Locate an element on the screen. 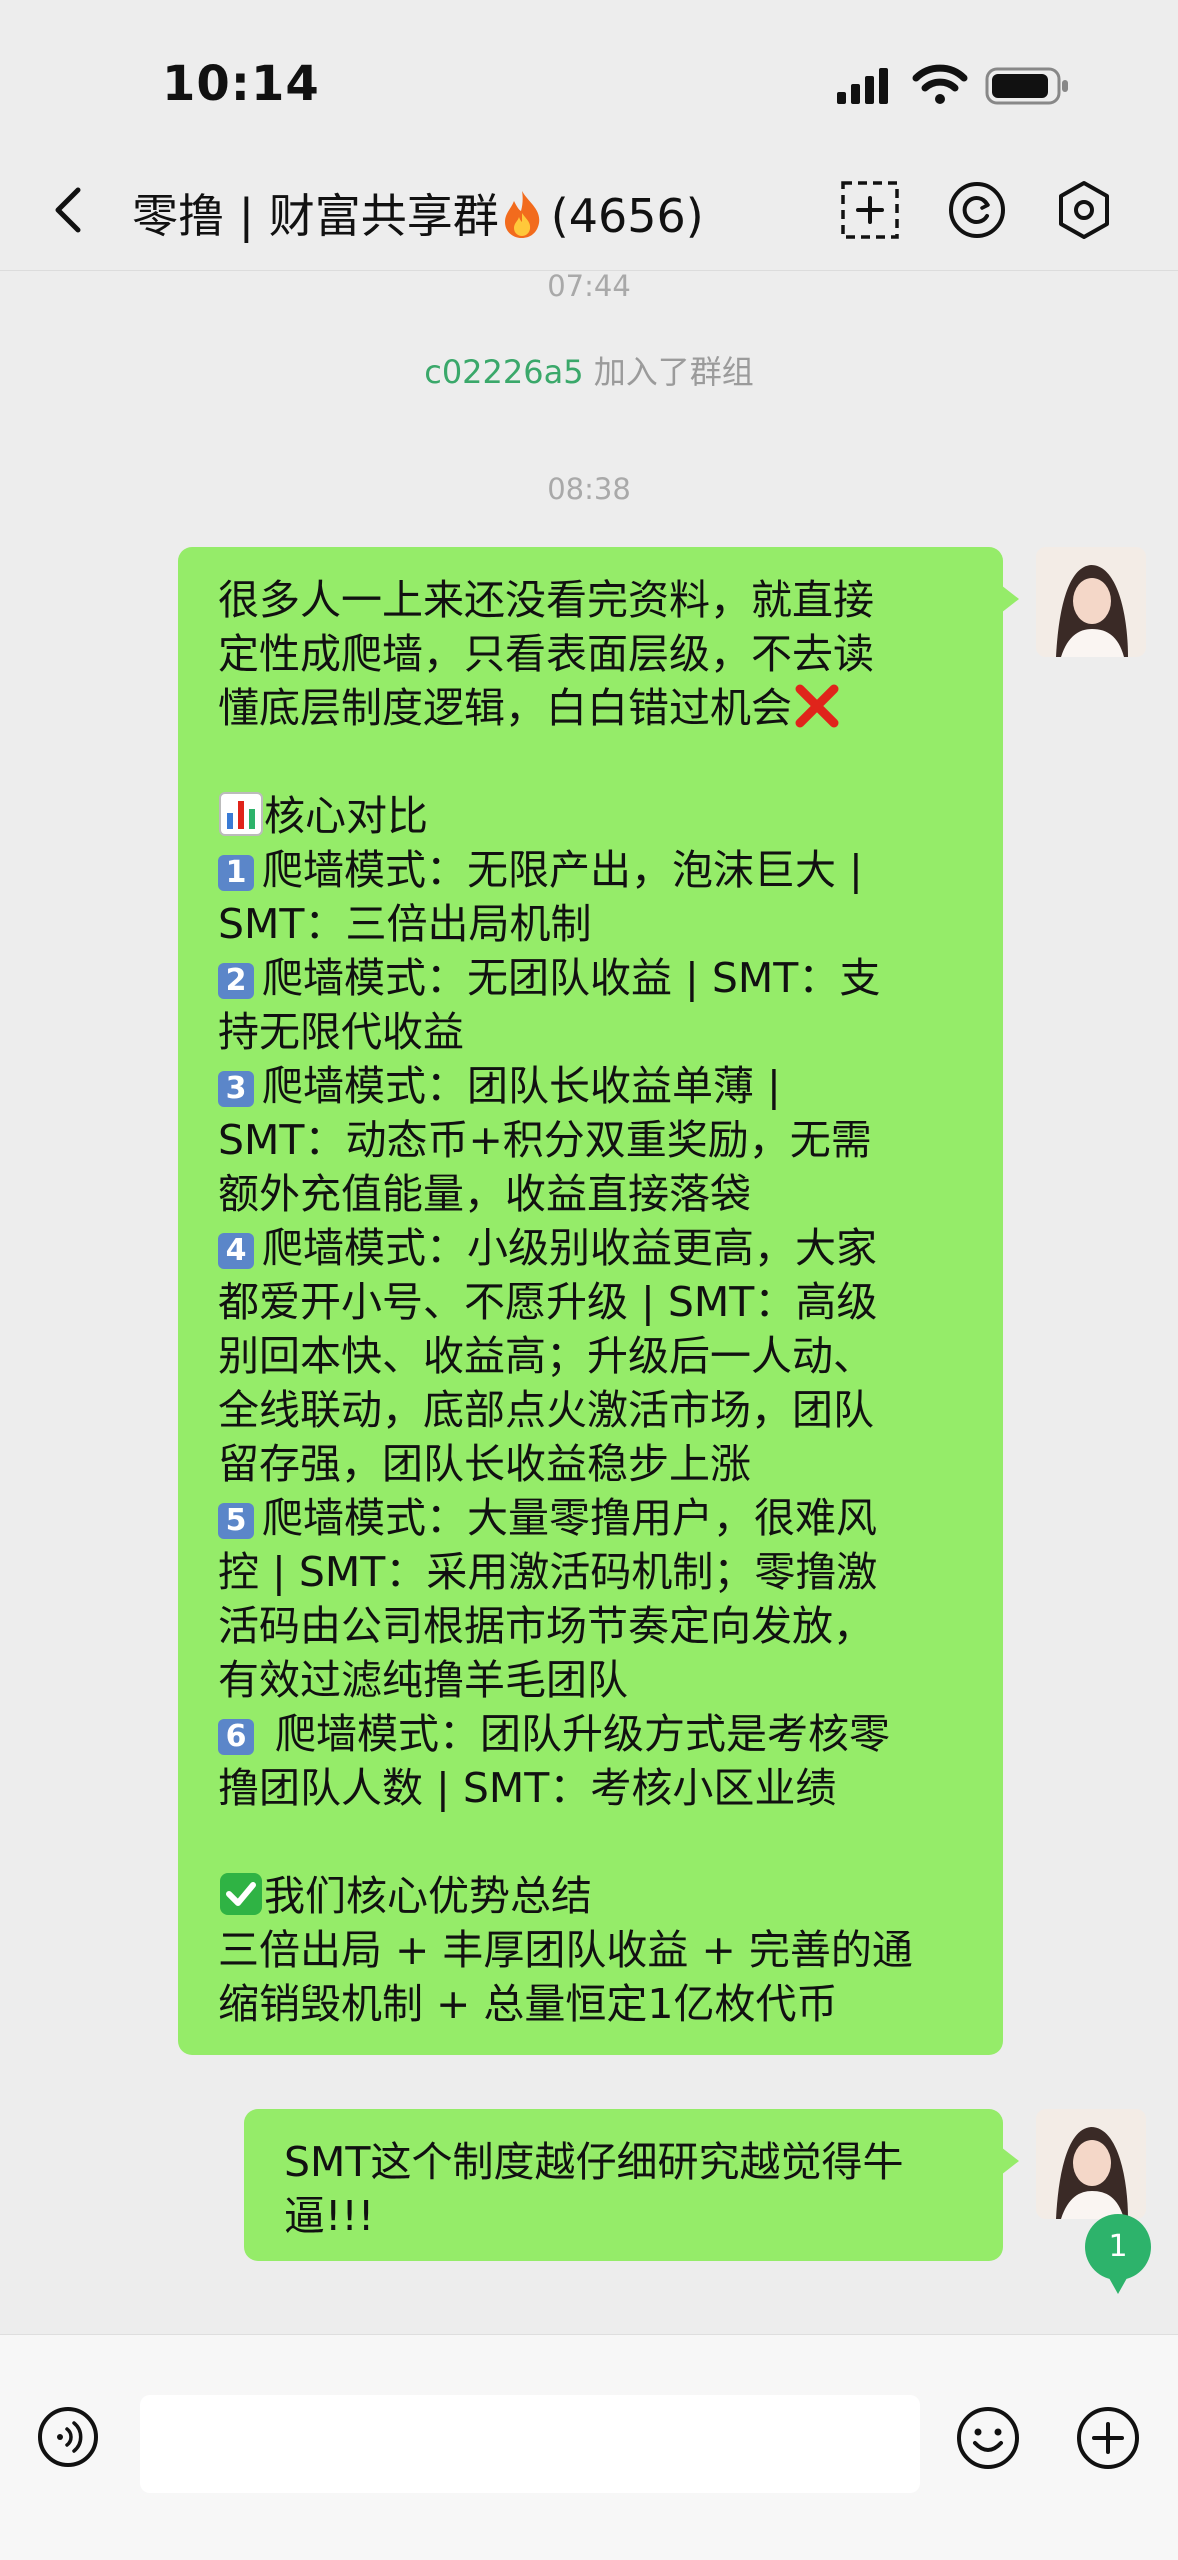 The image size is (1178, 2560). voice-icon is located at coordinates (68, 2437).